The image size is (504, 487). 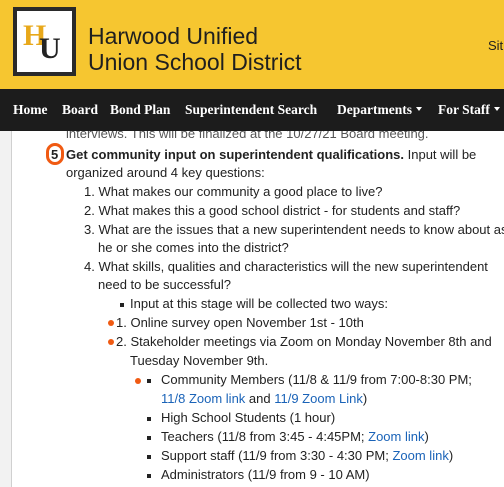 I want to click on nav-for-staff: For Staff, so click(x=469, y=110).